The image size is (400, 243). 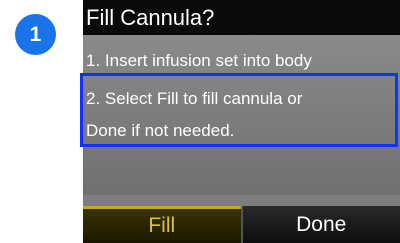 I want to click on instruction-step-2-line-b: Done if not needed., so click(x=160, y=130).